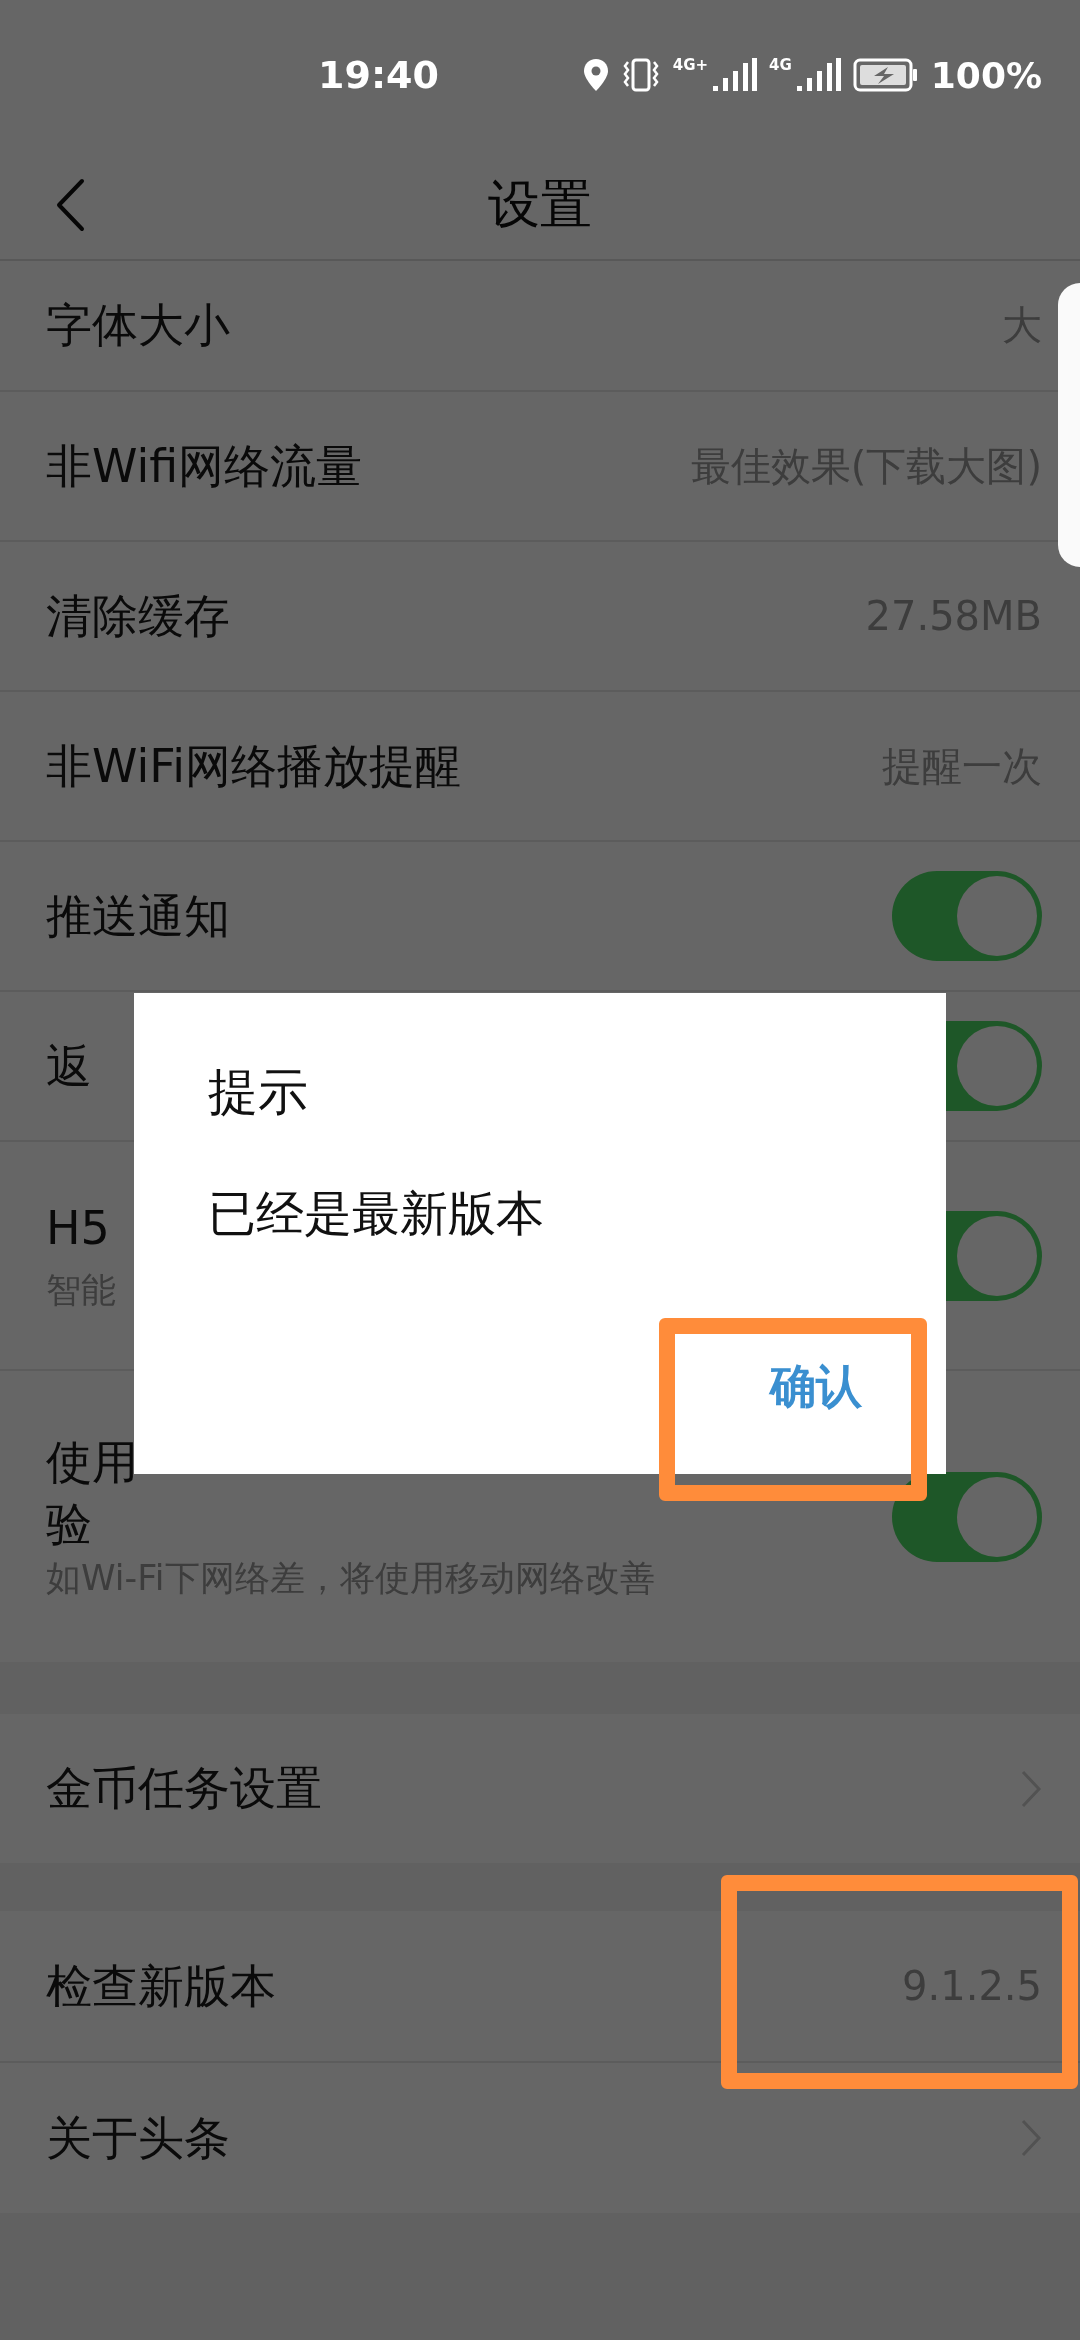 The image size is (1080, 2340). I want to click on setting-label: 字体大小, so click(138, 326).